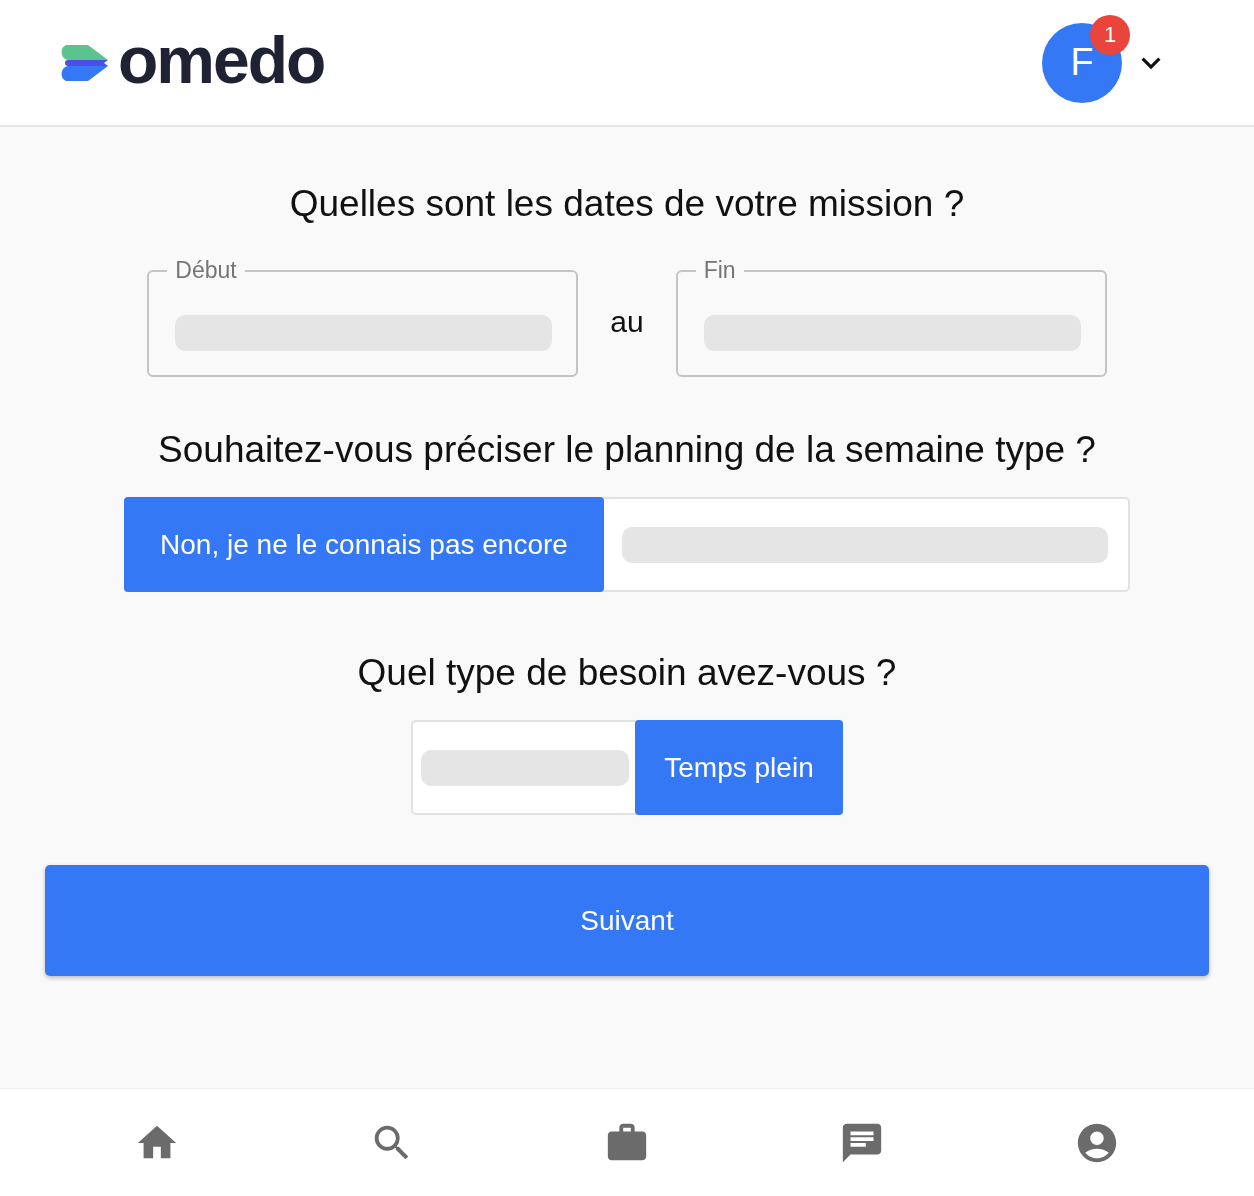 This screenshot has height=1196, width=1254. Describe the element at coordinates (627, 673) in the screenshot. I see `question-title: Quel type de besoin avez-vous ?` at that location.